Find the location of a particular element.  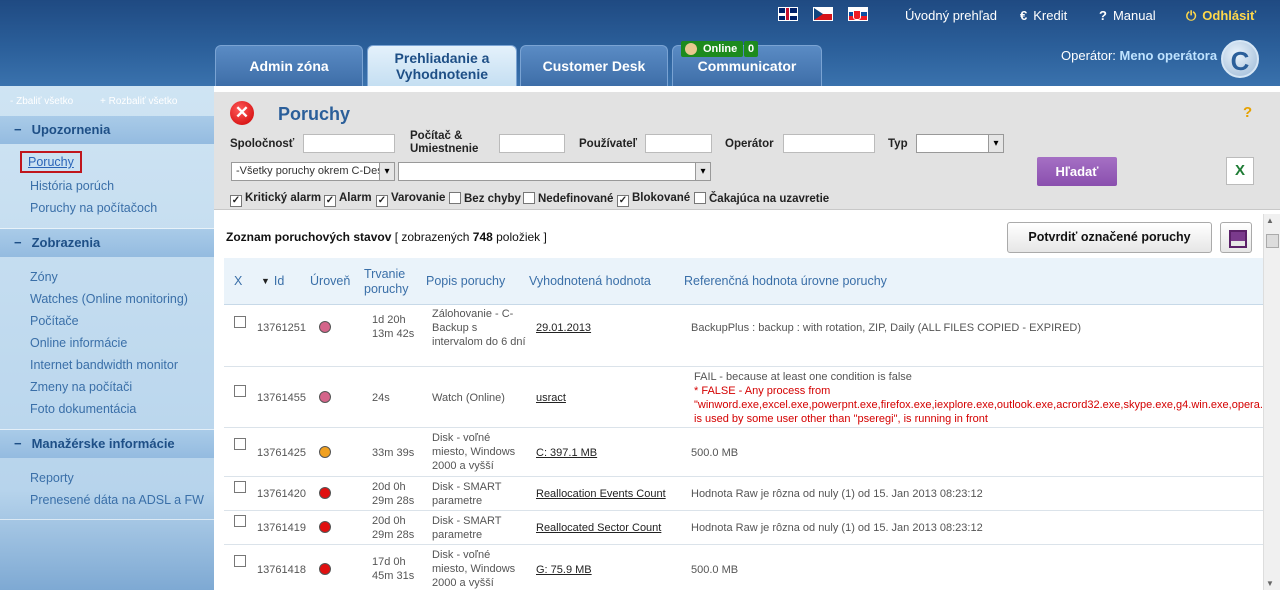

awaiting-close-checkbox: Čakajúca na uzavretie is located at coordinates (761, 198).